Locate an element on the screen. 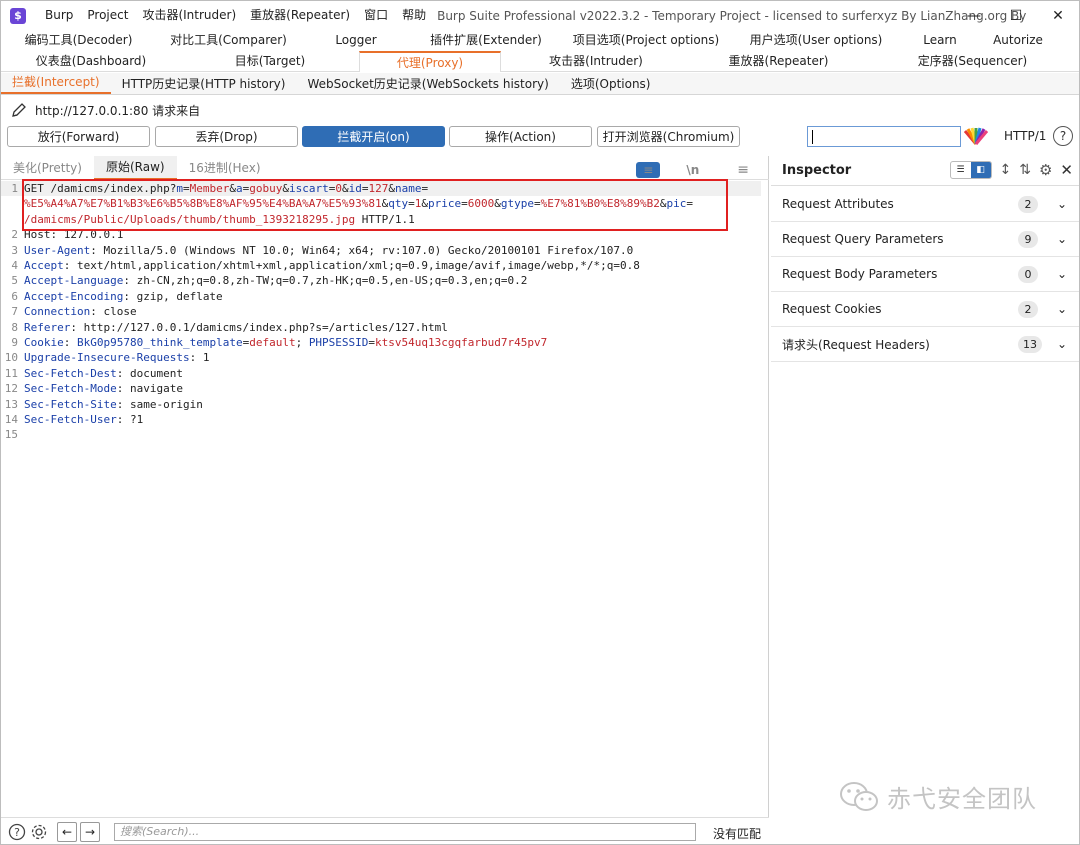 This screenshot has width=1080, height=845. code-line: Accept-Encoding: gzip, deflate is located at coordinates (123, 296).